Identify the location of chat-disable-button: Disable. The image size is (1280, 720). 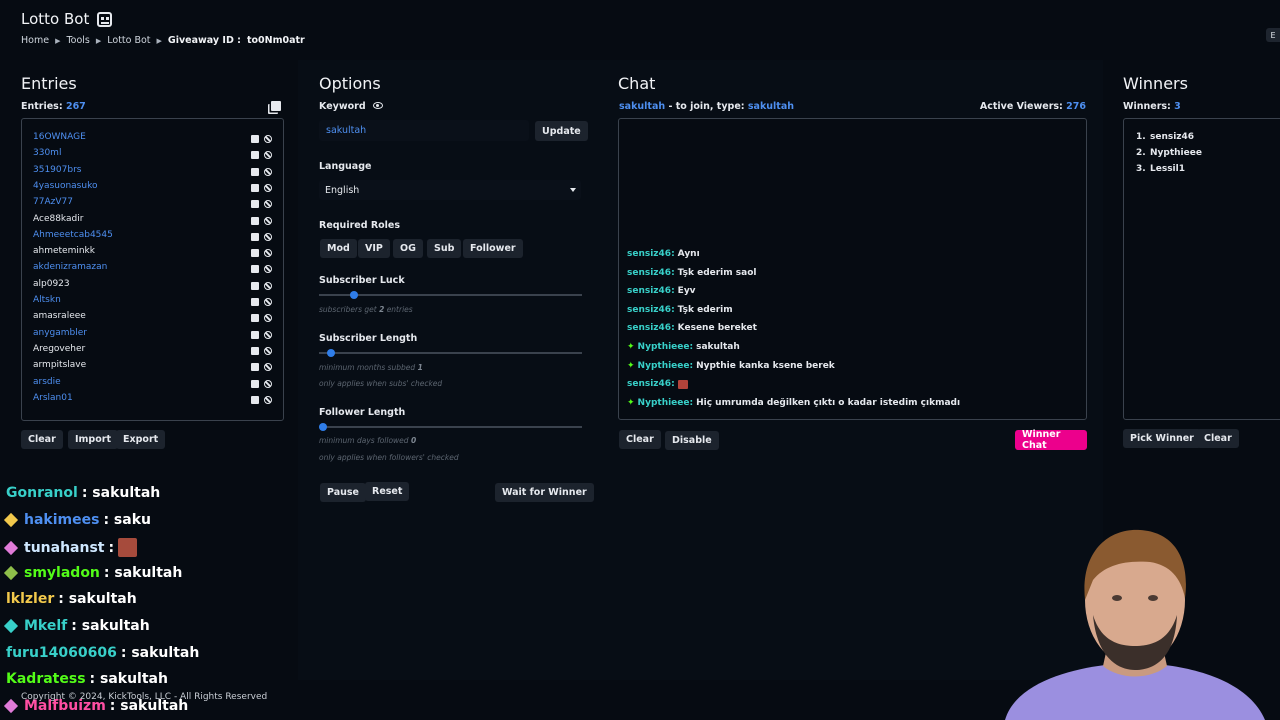
(692, 440).